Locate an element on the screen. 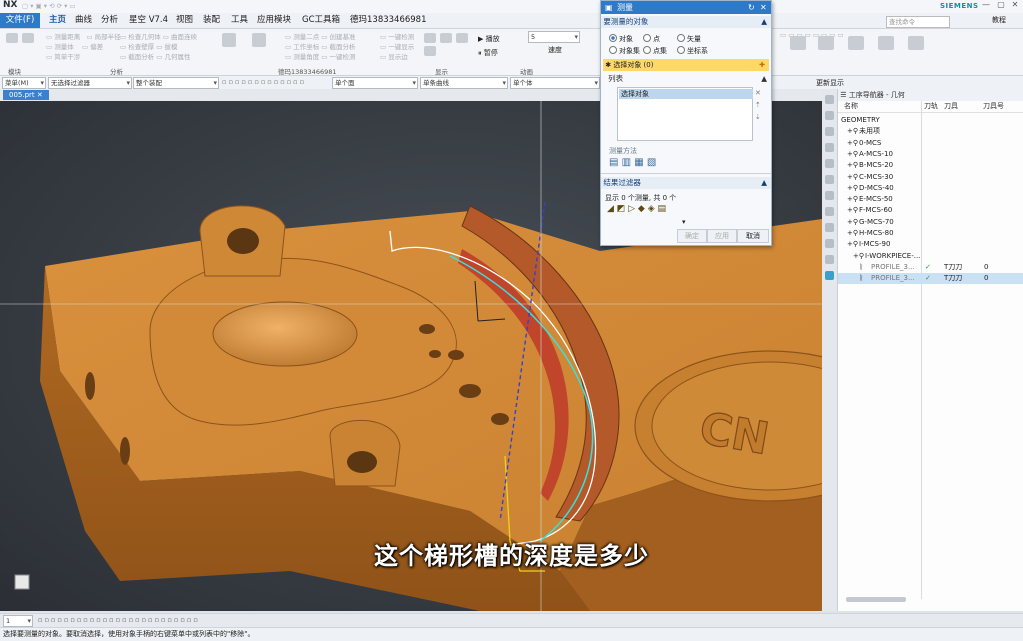 The height and width of the screenshot is (641, 1023). col-name: 名称 is located at coordinates (851, 106).